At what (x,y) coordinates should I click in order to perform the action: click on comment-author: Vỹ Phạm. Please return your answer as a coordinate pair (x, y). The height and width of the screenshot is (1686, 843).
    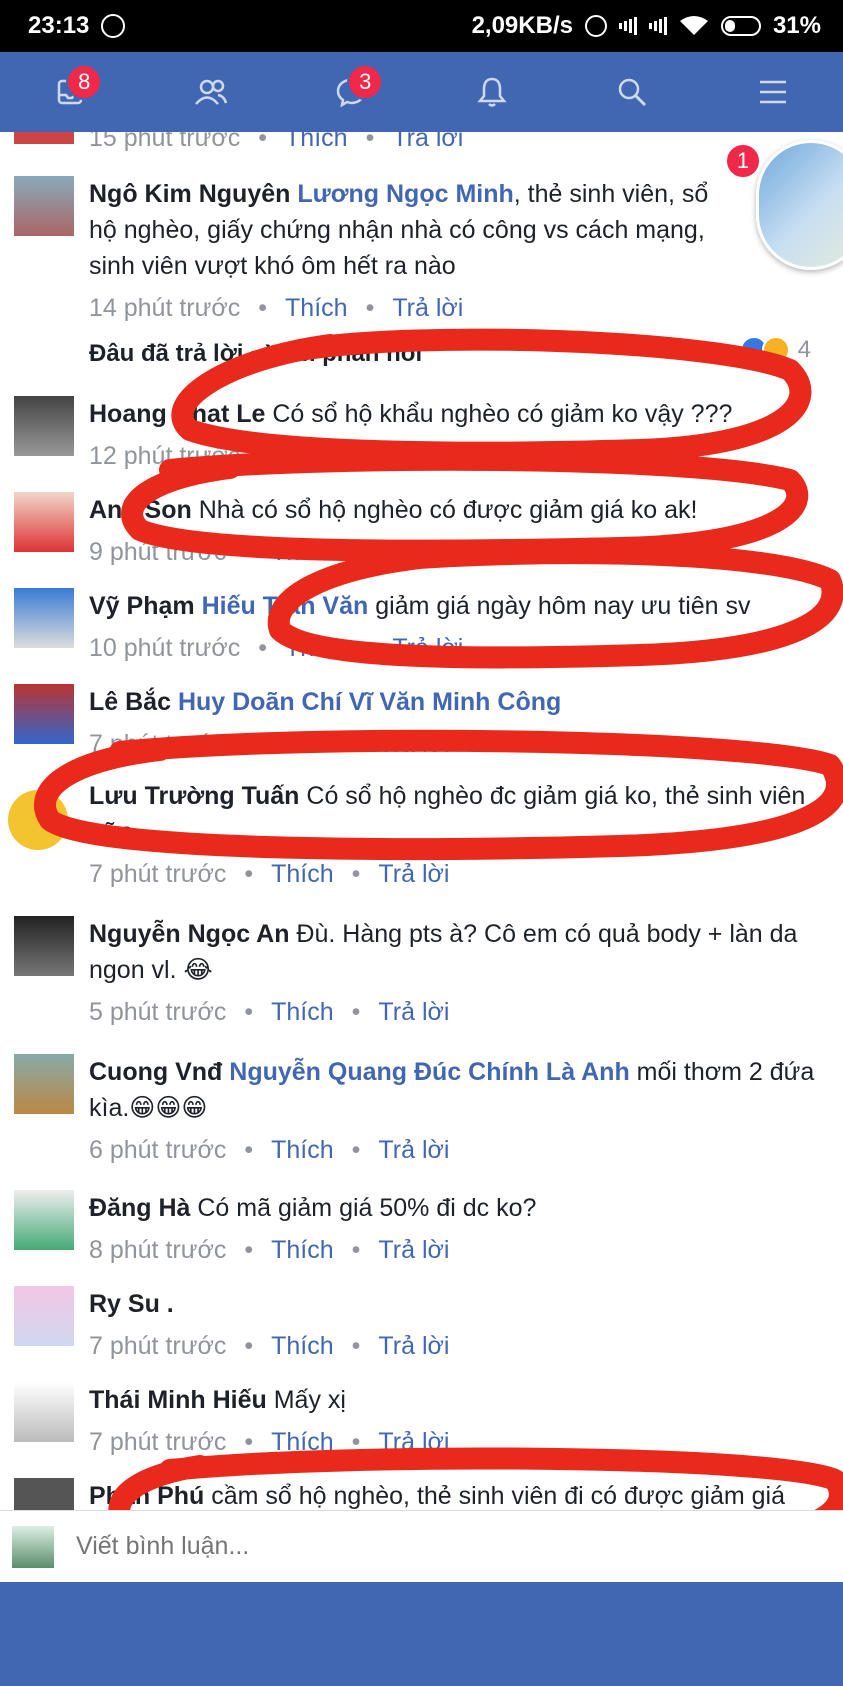
    Looking at the image, I should click on (142, 606).